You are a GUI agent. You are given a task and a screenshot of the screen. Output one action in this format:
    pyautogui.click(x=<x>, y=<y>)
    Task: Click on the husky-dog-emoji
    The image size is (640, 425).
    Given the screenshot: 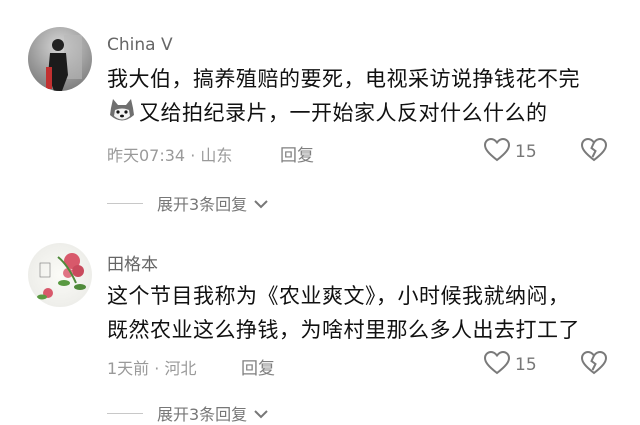 What is the action you would take?
    pyautogui.click(x=122, y=111)
    